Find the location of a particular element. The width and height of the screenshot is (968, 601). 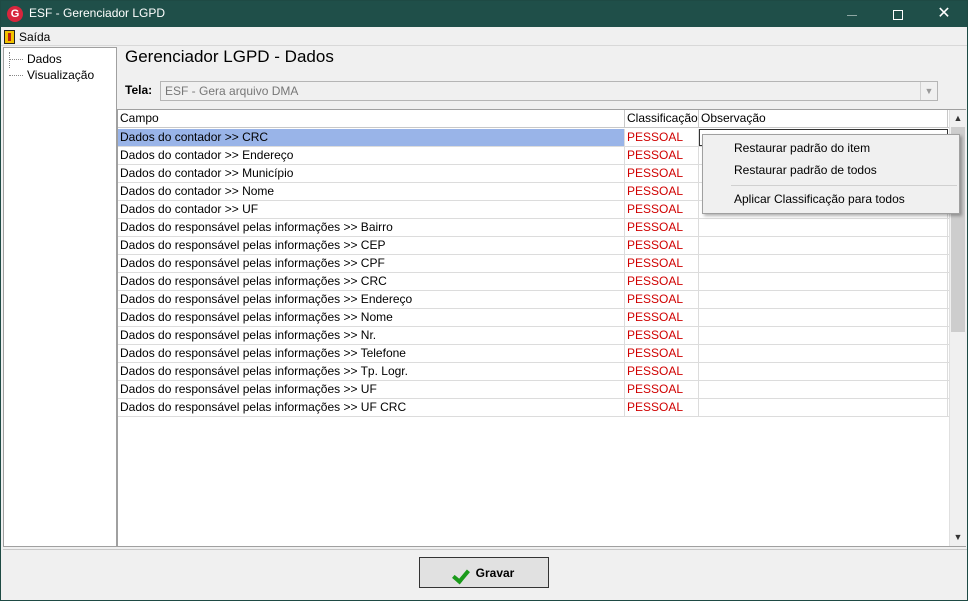

minimize-button is located at coordinates (852, 14).